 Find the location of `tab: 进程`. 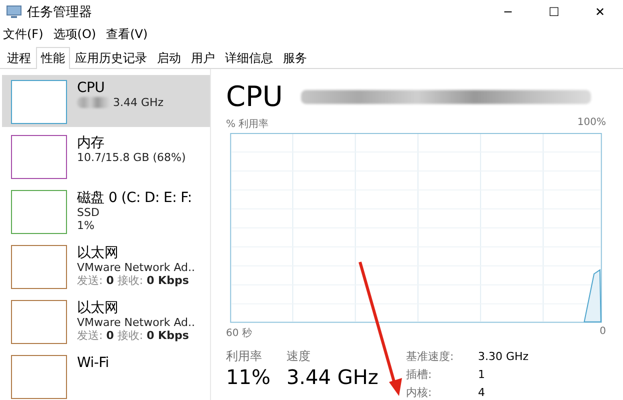

tab: 进程 is located at coordinates (19, 57).